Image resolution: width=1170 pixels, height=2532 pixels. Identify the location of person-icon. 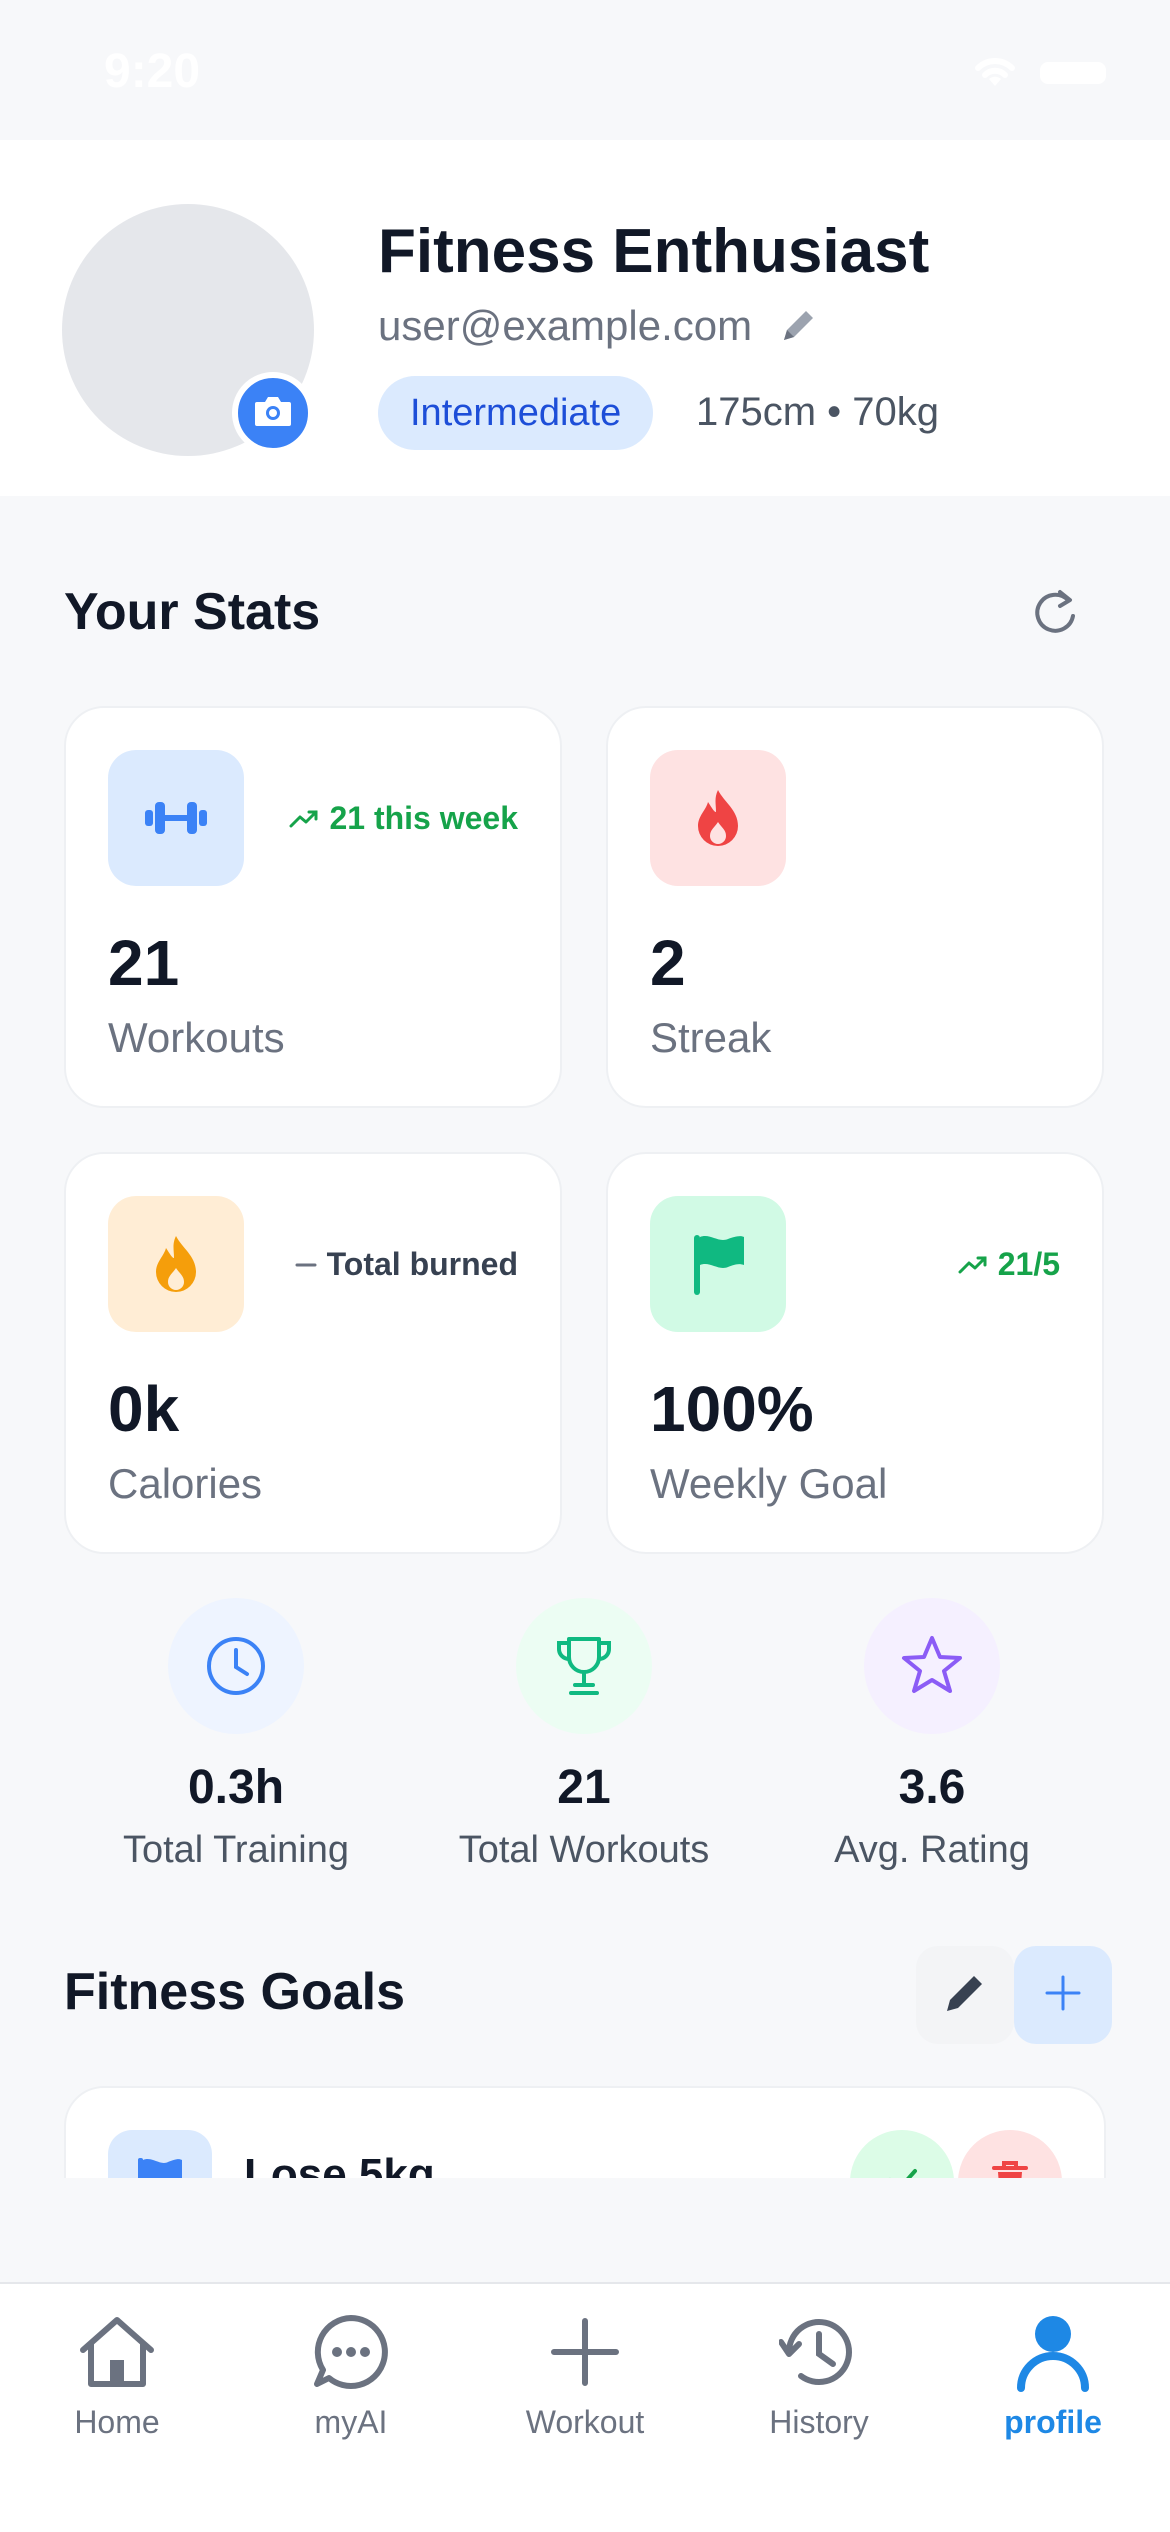
(1053, 2352).